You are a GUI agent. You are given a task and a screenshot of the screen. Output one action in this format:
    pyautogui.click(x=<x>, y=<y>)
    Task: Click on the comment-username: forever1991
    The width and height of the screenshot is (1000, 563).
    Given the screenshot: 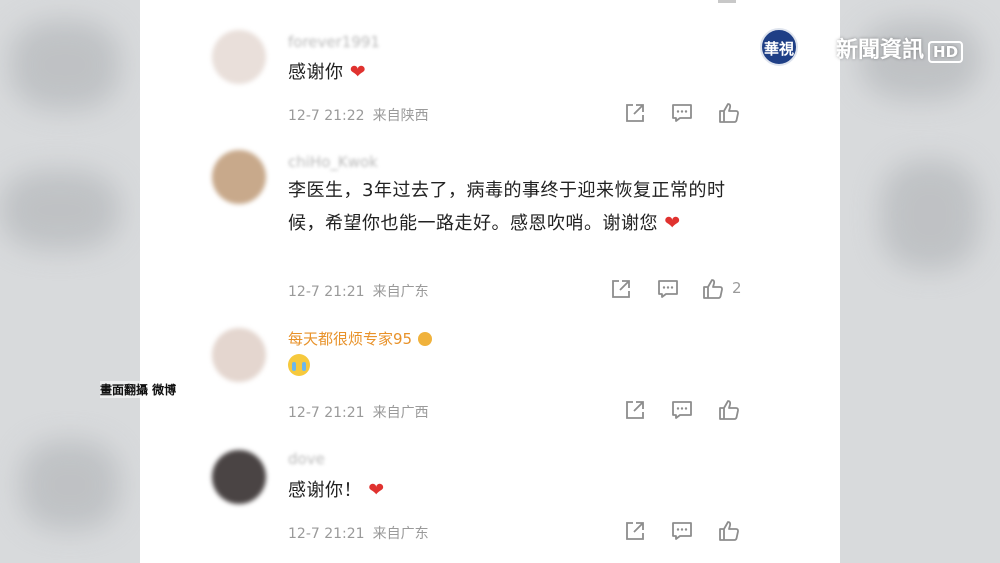 What is the action you would take?
    pyautogui.click(x=334, y=42)
    